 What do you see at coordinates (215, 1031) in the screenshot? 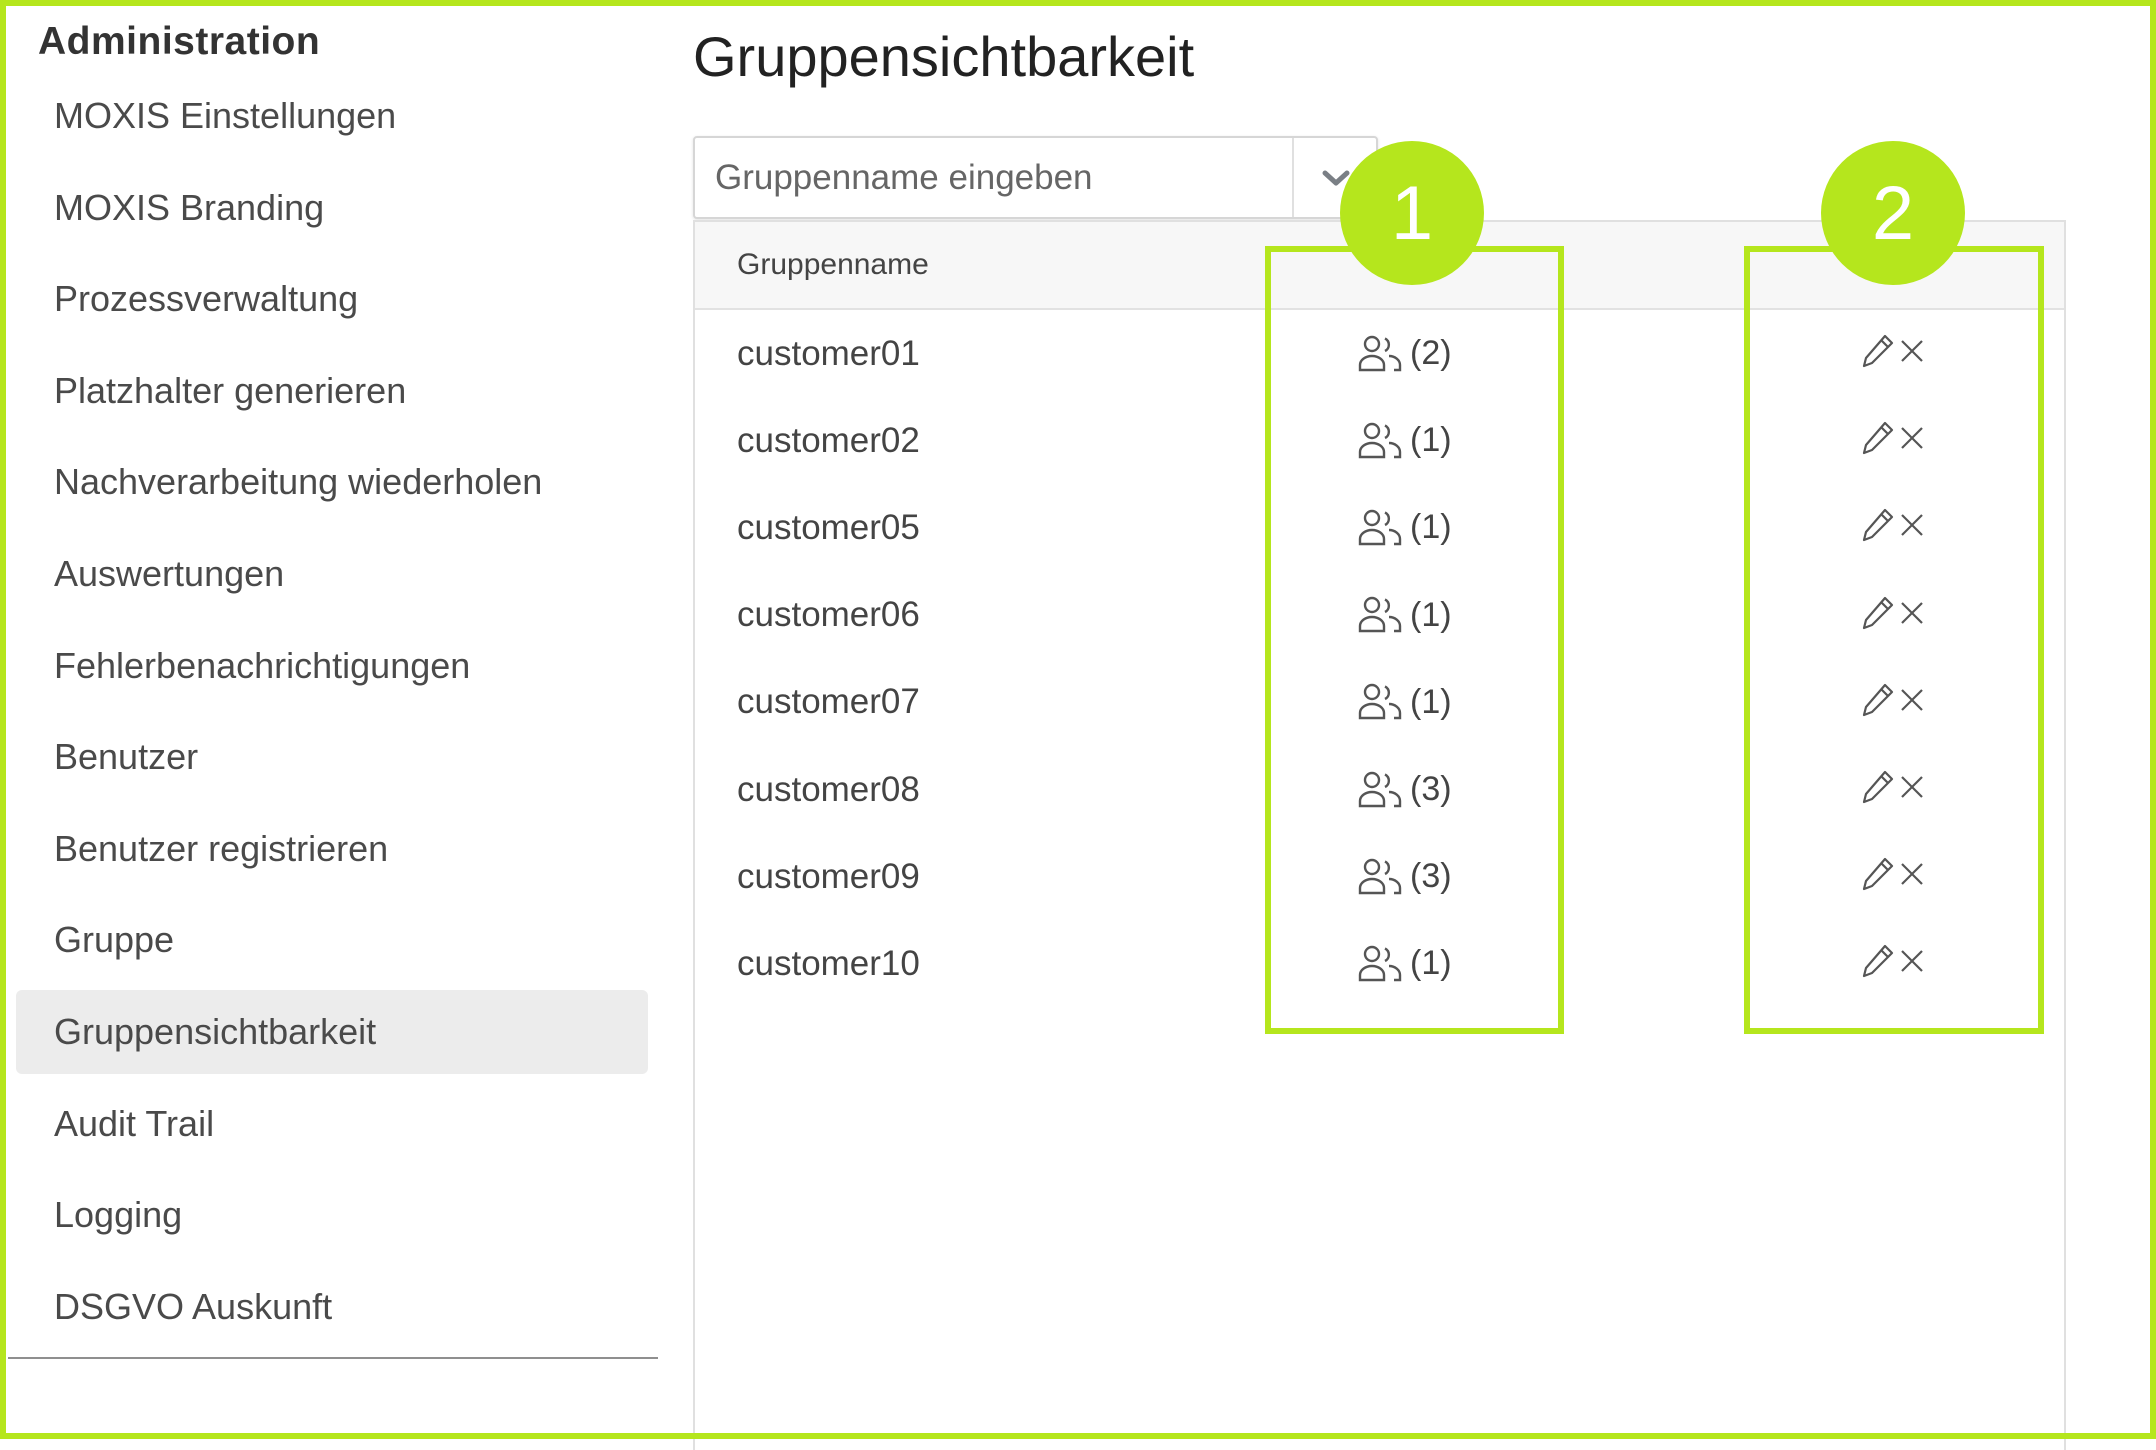
I see `sidebar-item-label: Gruppensichtbarkeit` at bounding box center [215, 1031].